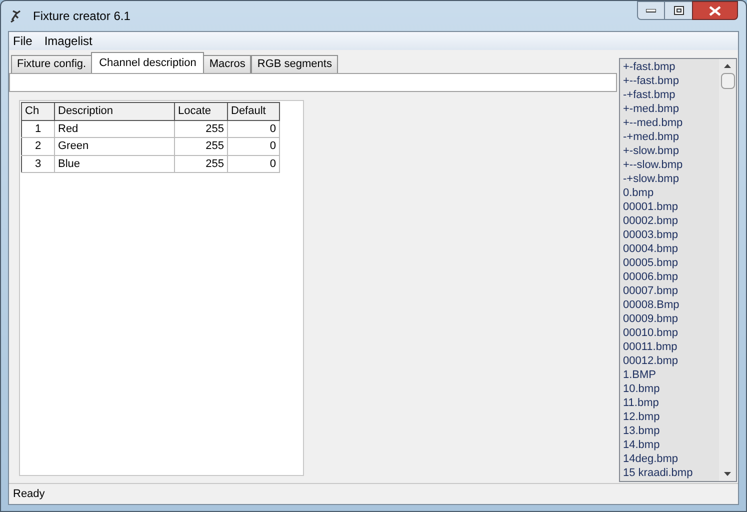 This screenshot has width=747, height=512. What do you see at coordinates (650, 263) in the screenshot?
I see `list-item: 00005.bmp` at bounding box center [650, 263].